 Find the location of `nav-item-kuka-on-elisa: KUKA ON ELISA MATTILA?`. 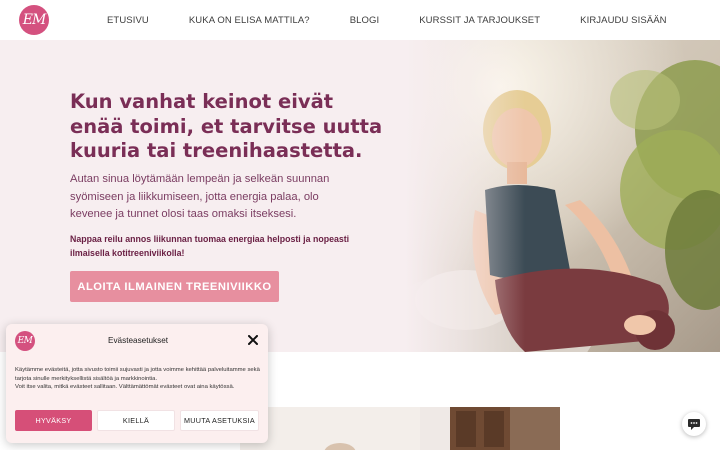

nav-item-kuka-on-elisa: KUKA ON ELISA MATTILA? is located at coordinates (249, 20).